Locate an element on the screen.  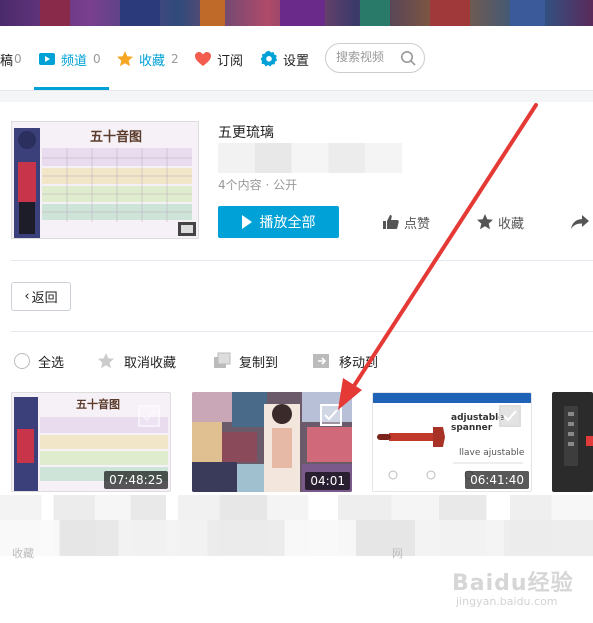
video-duration: 07:48:25 is located at coordinates (136, 480).